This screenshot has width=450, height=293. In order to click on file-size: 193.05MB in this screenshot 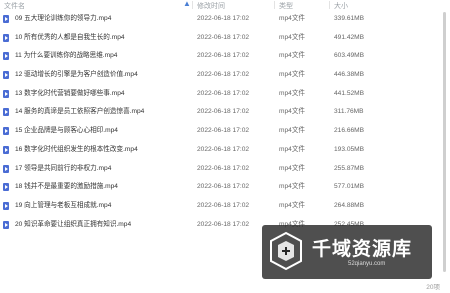, I will do `click(349, 149)`.